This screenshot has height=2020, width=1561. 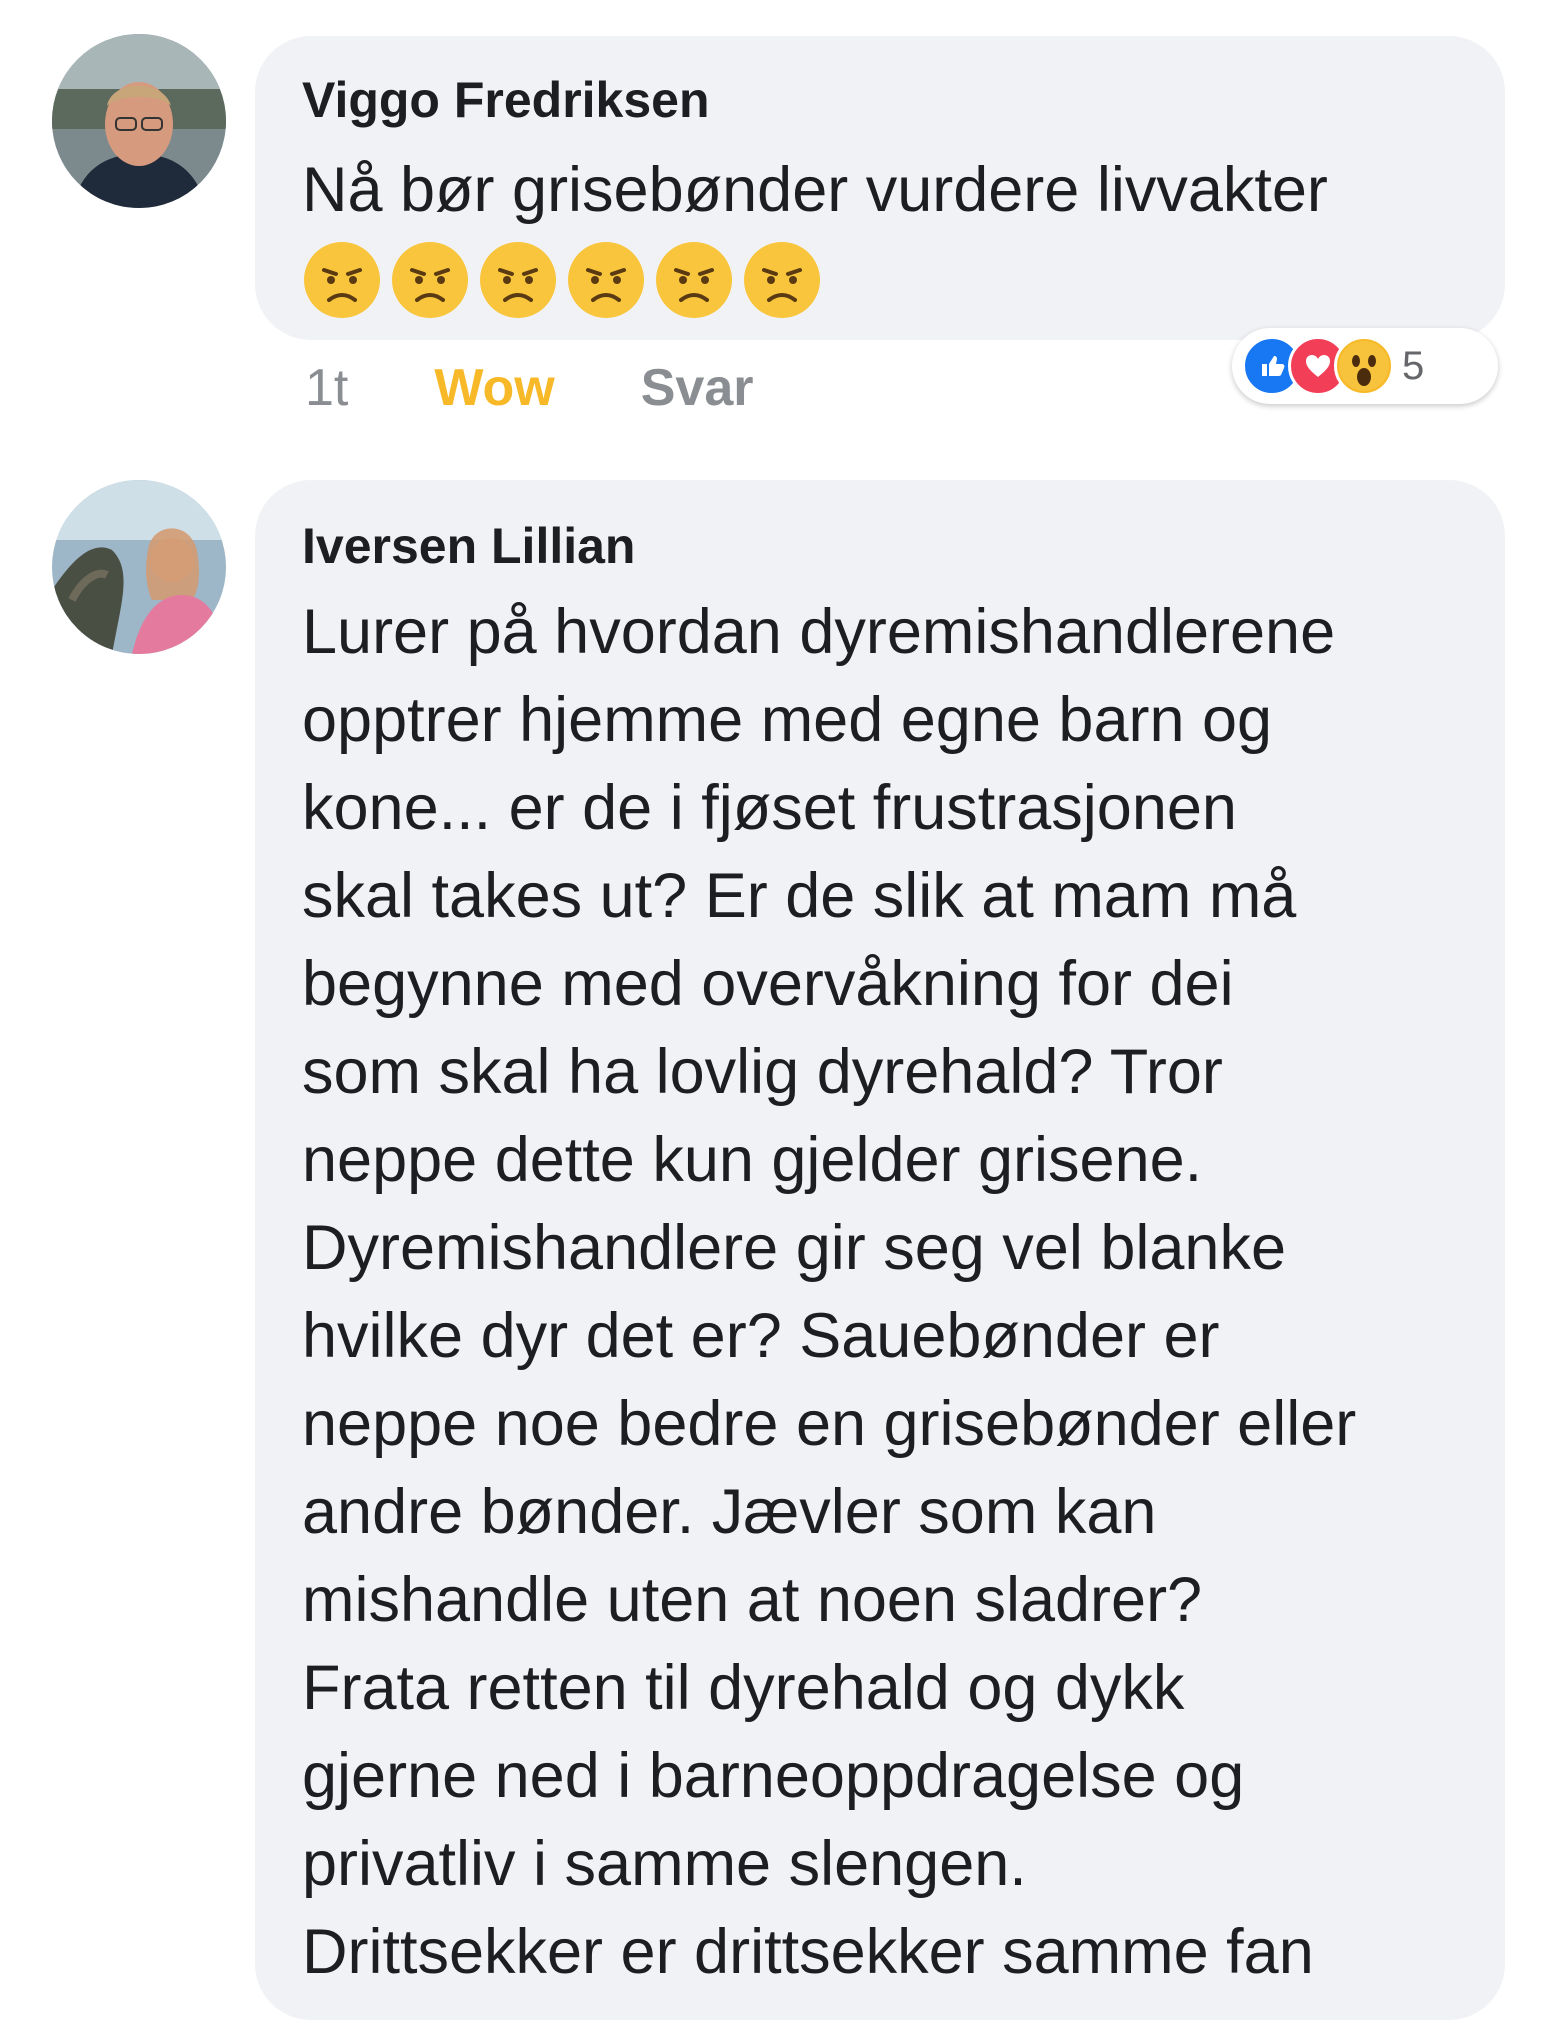 What do you see at coordinates (819, 632) in the screenshot?
I see `comment-text-line: Lurer på hvordan dyremishandlerene` at bounding box center [819, 632].